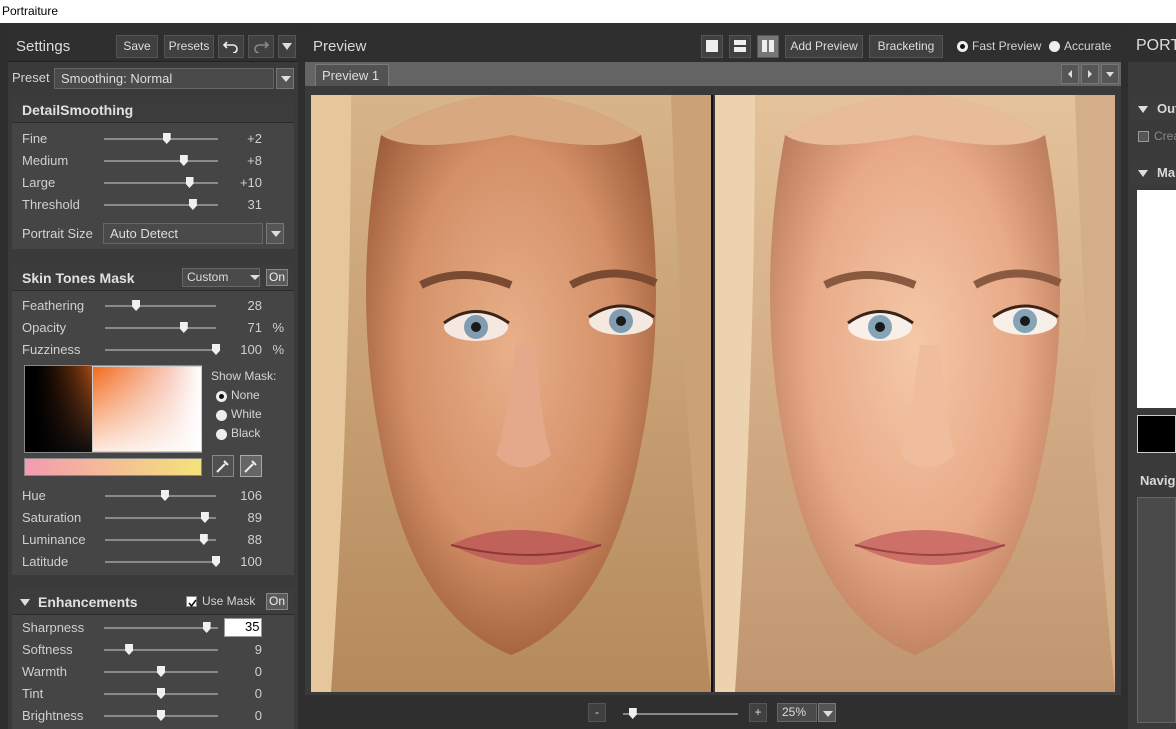  I want to click on mask-label: Ma, so click(1166, 172).